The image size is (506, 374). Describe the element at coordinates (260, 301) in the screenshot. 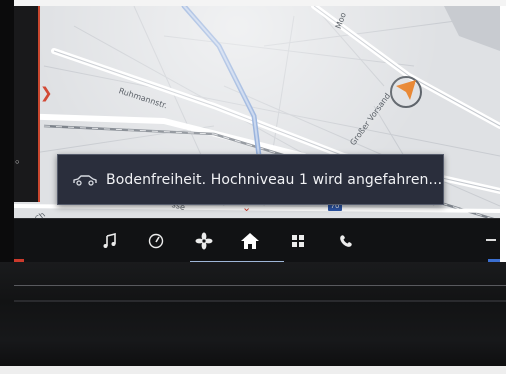

I see `trim-groove` at that location.